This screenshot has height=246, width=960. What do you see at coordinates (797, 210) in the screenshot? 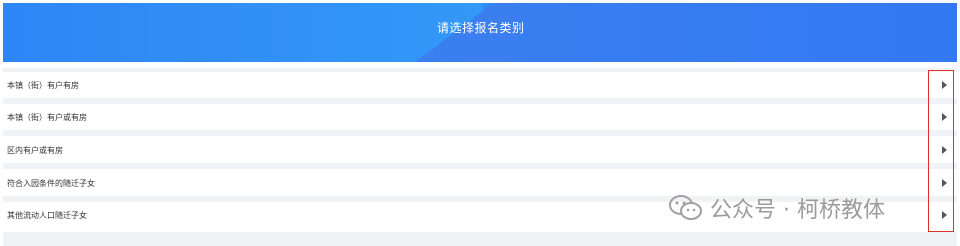
I see `watermark-text: 公众号 · 柯桥教体` at bounding box center [797, 210].